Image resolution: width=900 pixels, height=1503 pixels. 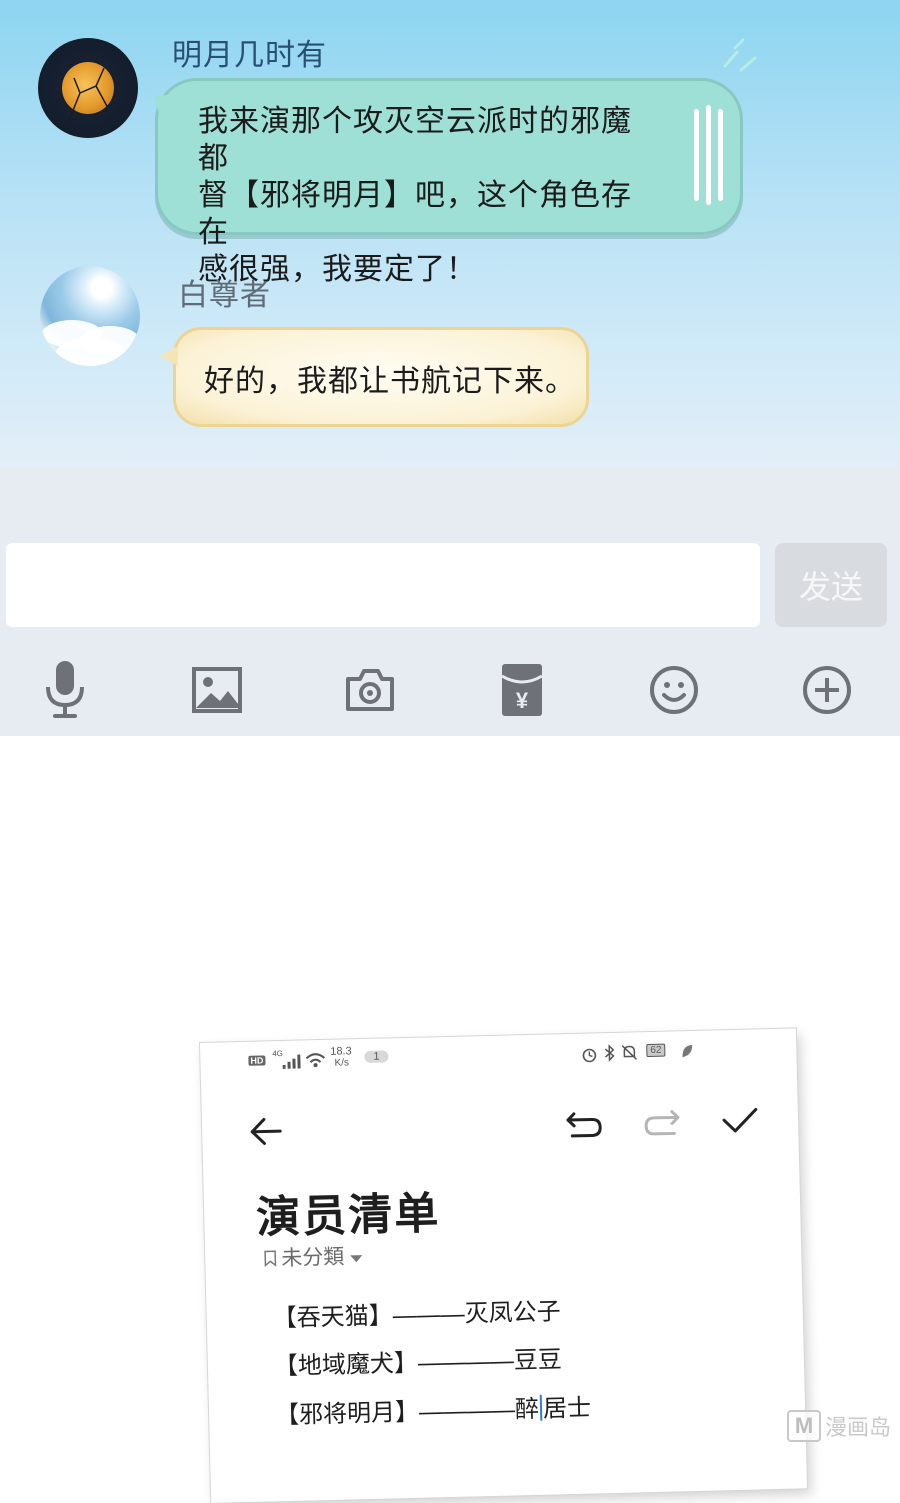 I want to click on dropdown-arrow-icon, so click(x=356, y=1259).